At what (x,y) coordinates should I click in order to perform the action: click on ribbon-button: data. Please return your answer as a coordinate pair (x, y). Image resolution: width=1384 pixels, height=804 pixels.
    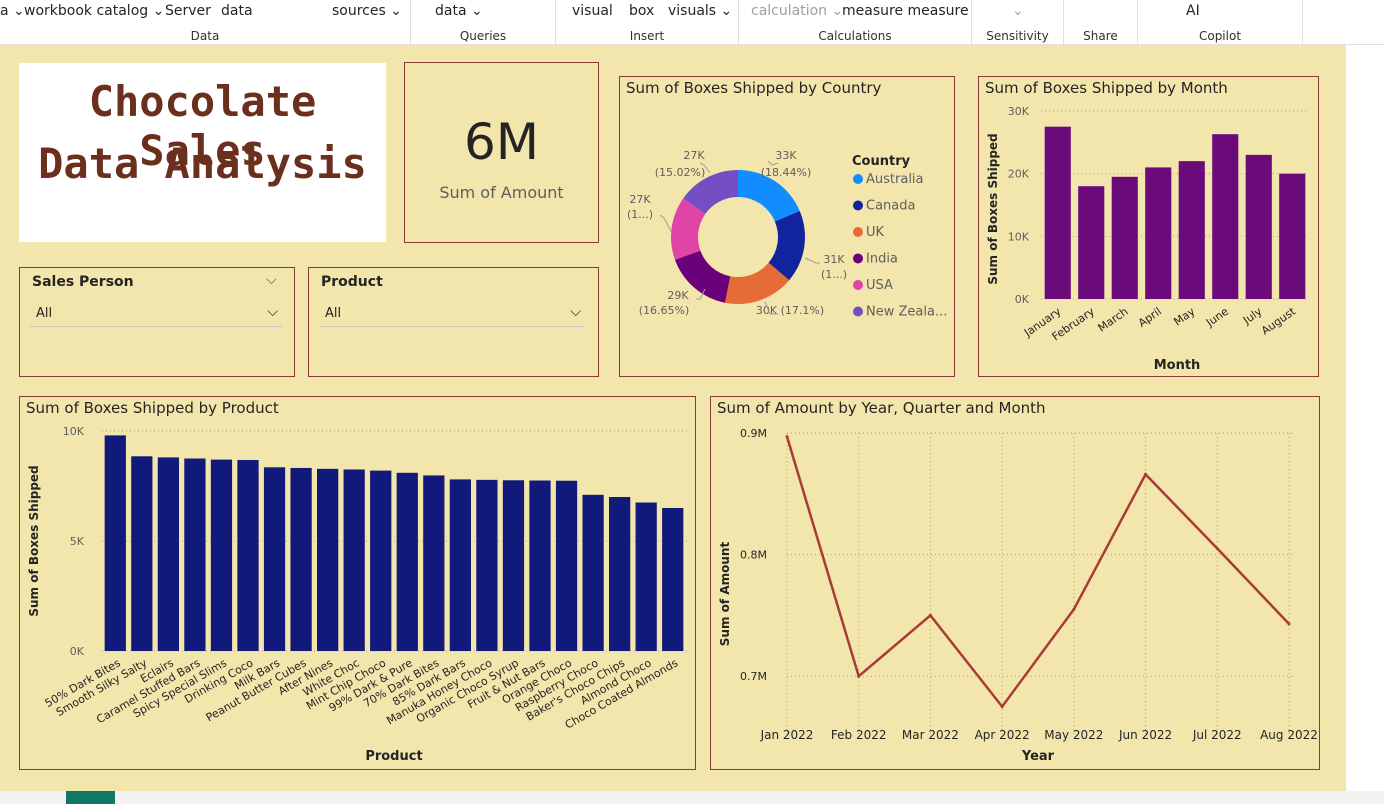
    Looking at the image, I should click on (237, 11).